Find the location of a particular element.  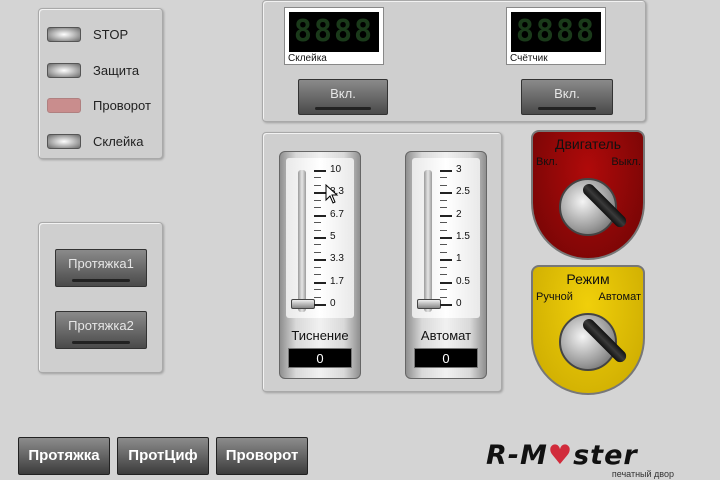

mode-switch-auto-label: Автомат is located at coordinates (619, 297).